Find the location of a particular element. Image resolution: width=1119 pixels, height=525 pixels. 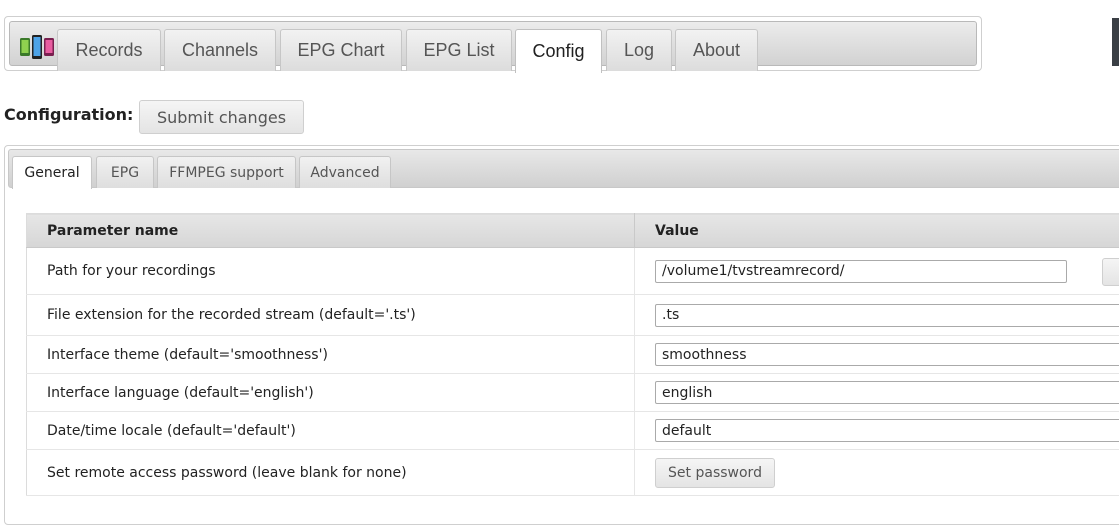

nav-tab-channels: Channels is located at coordinates (220, 50).